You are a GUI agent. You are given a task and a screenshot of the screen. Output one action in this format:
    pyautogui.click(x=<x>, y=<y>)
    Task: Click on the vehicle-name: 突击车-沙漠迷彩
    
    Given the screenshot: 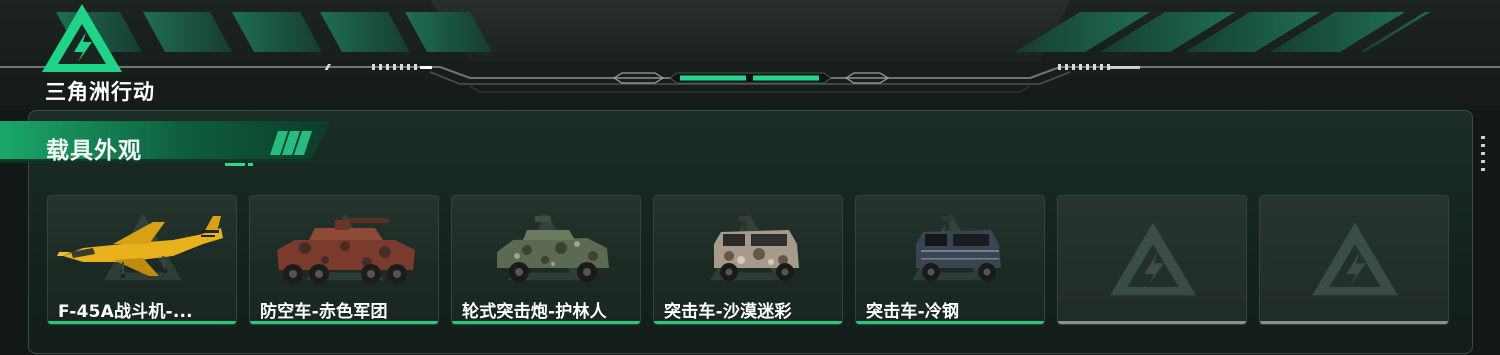 What is the action you would take?
    pyautogui.click(x=728, y=312)
    